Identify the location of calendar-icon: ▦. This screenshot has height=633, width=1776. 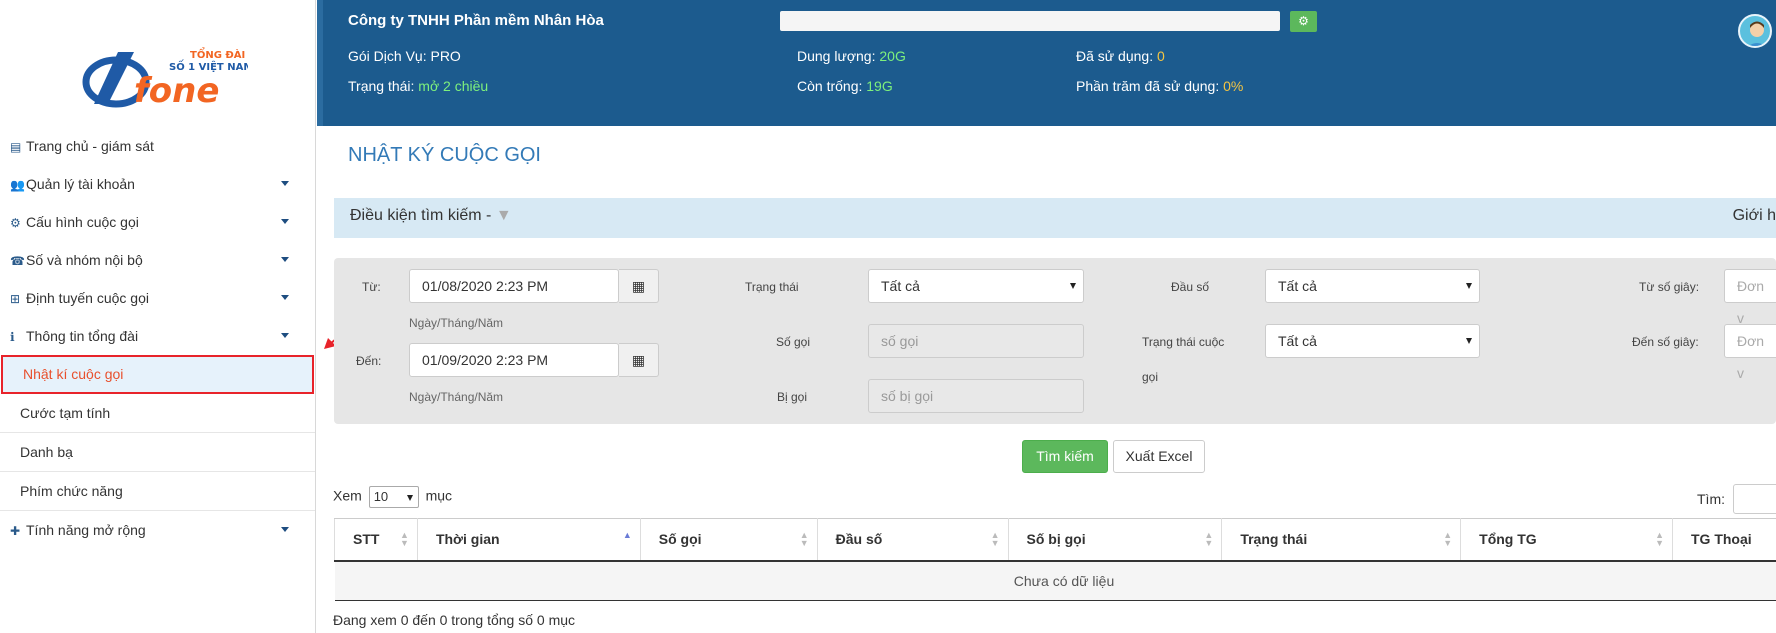
(638, 360).